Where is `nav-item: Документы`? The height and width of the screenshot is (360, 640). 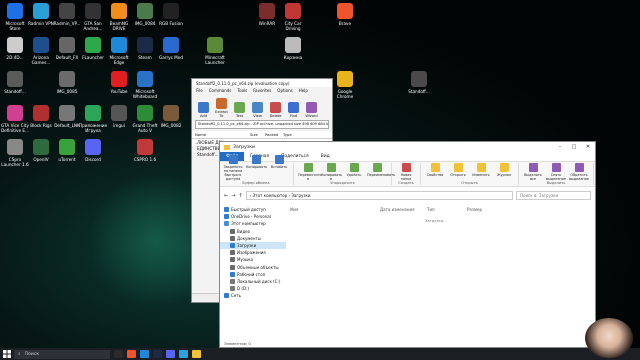 nav-item: Документы is located at coordinates (253, 238).